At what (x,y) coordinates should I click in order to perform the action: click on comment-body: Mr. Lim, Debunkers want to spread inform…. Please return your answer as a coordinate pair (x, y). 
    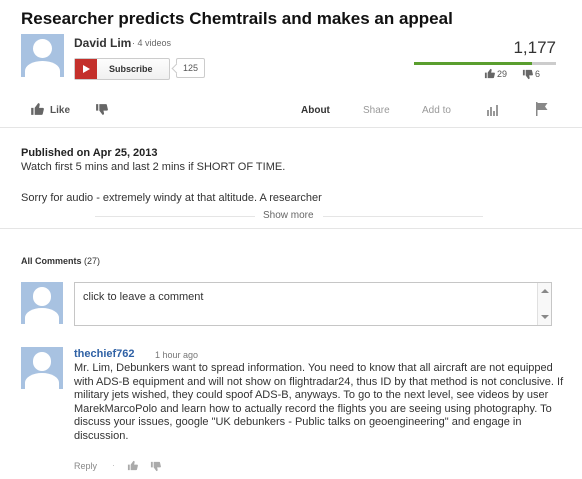
    Looking at the image, I should click on (319, 402).